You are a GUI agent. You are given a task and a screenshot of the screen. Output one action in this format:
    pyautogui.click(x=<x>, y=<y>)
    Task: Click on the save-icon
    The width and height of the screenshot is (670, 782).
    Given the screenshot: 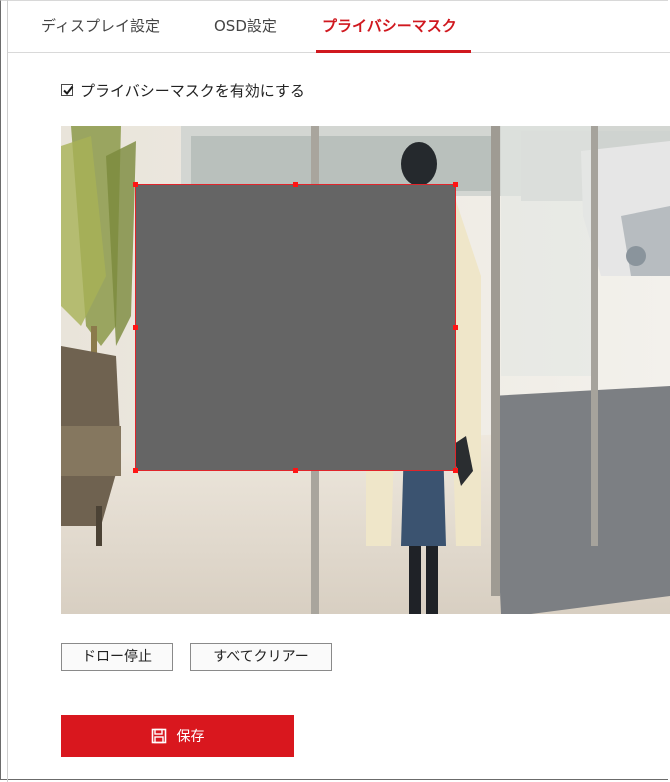 What is the action you would take?
    pyautogui.click(x=158, y=736)
    